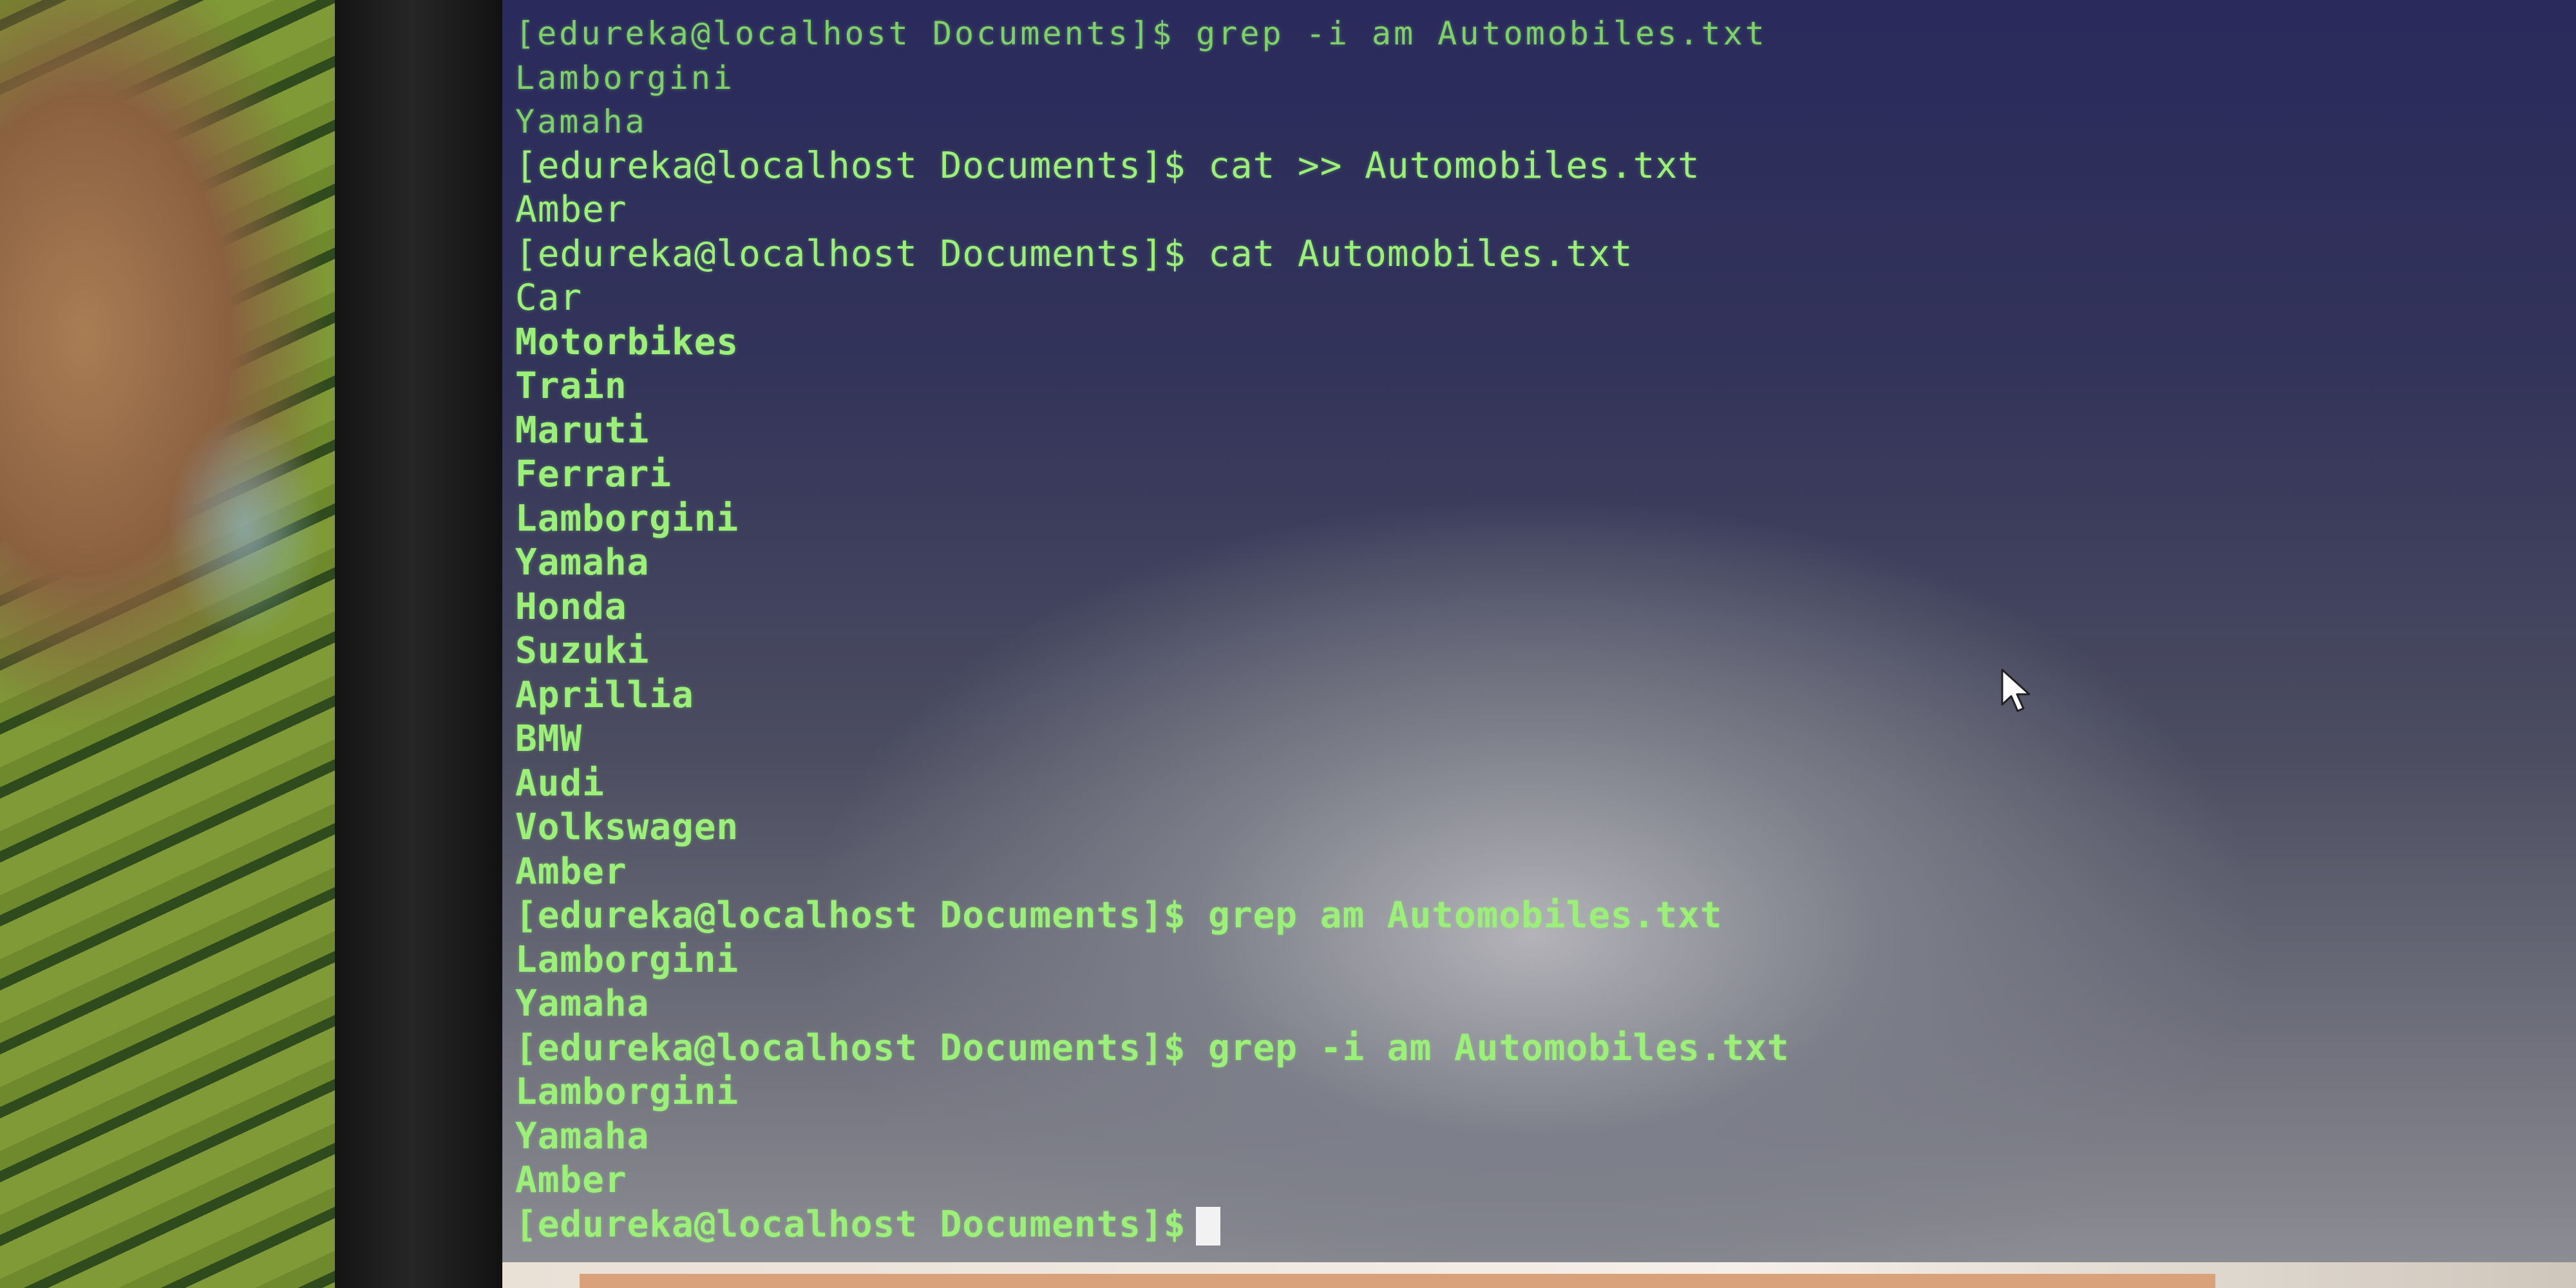  I want to click on terminal-line: Car, so click(549, 298).